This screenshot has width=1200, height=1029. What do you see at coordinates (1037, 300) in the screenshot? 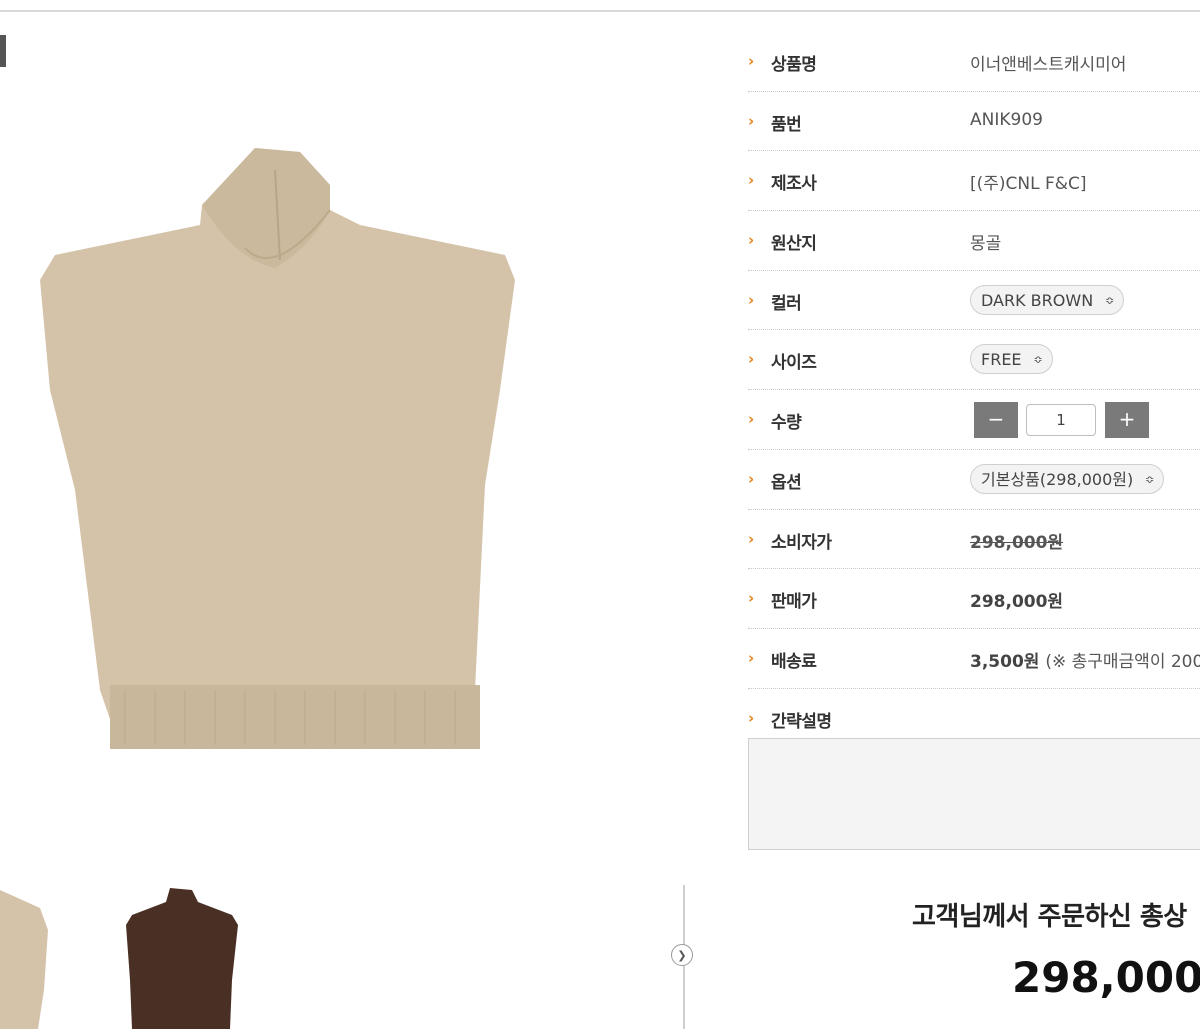
I see `color-select-value: DARK BROWN` at bounding box center [1037, 300].